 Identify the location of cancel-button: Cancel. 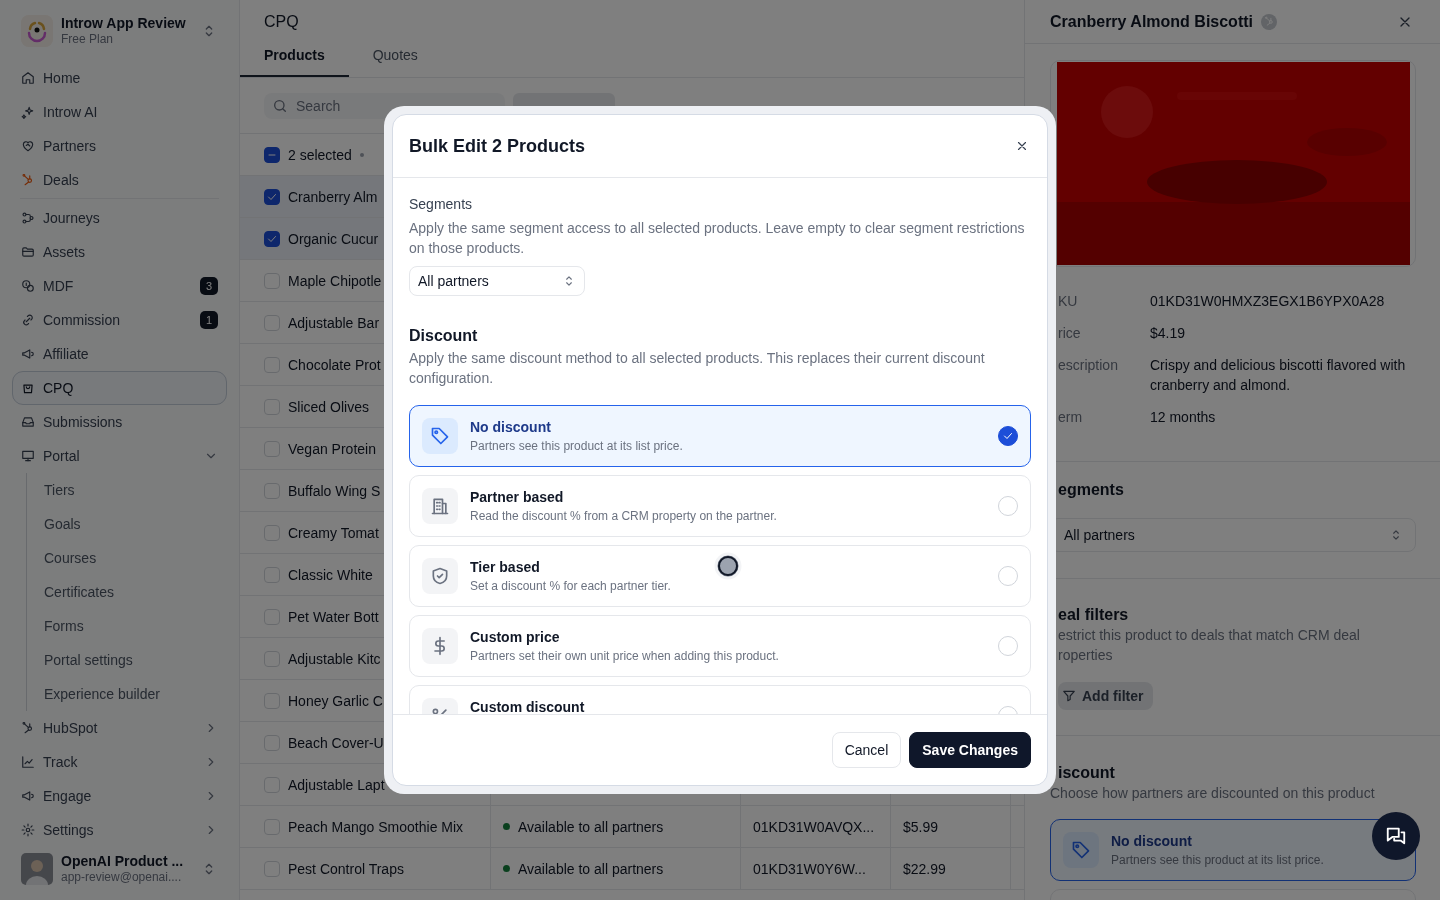
(866, 750).